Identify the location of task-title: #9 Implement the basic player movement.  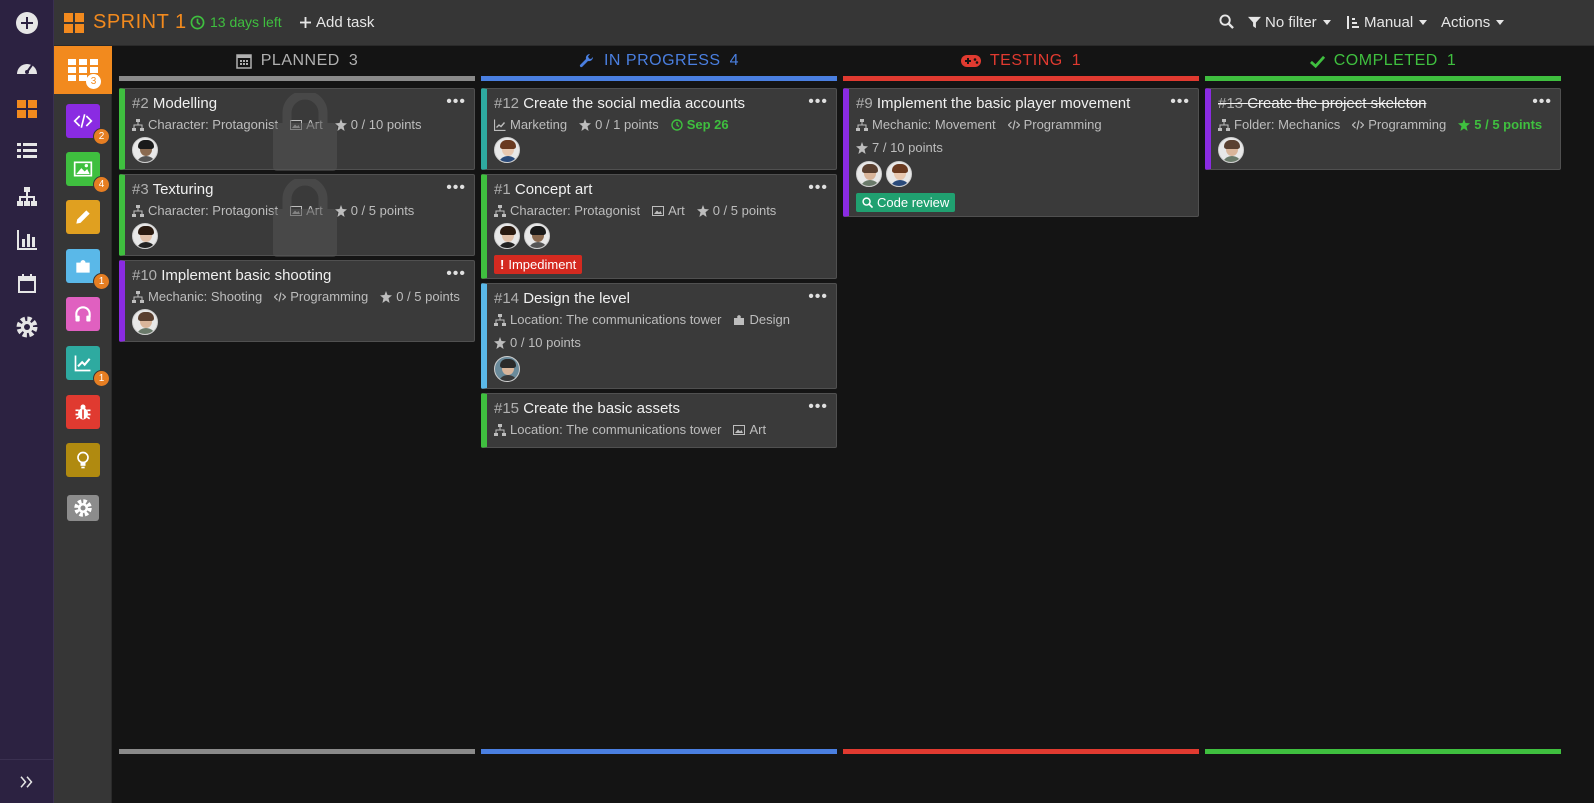
(993, 103).